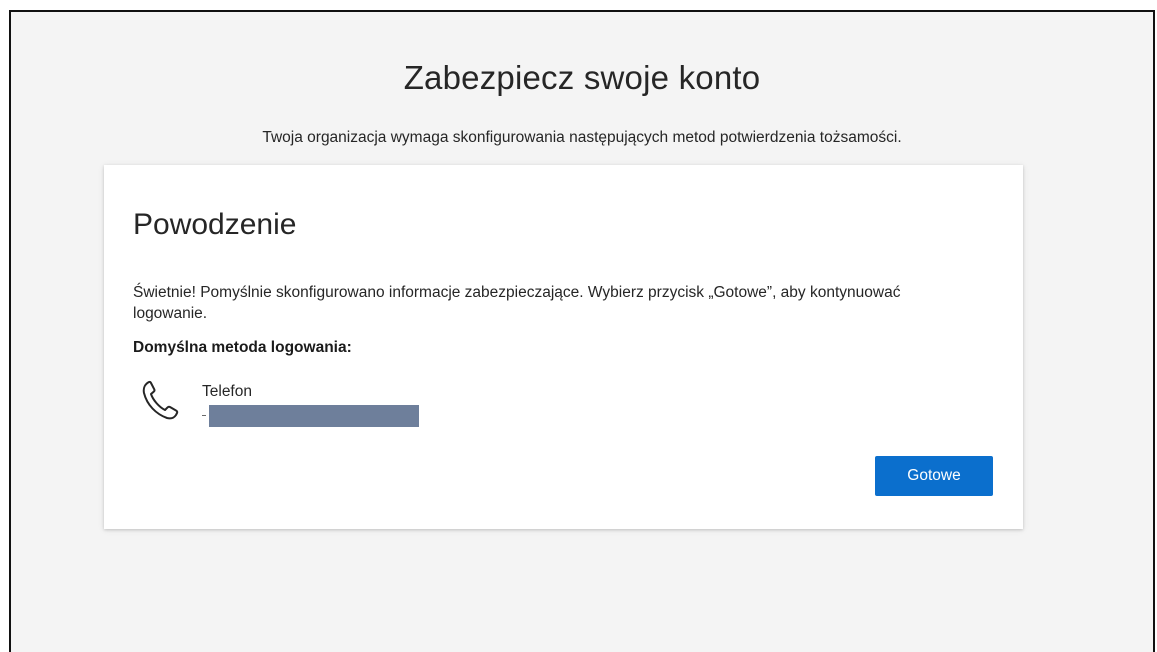  I want to click on default-method-label: Domyślna metoda logowania:, so click(242, 347).